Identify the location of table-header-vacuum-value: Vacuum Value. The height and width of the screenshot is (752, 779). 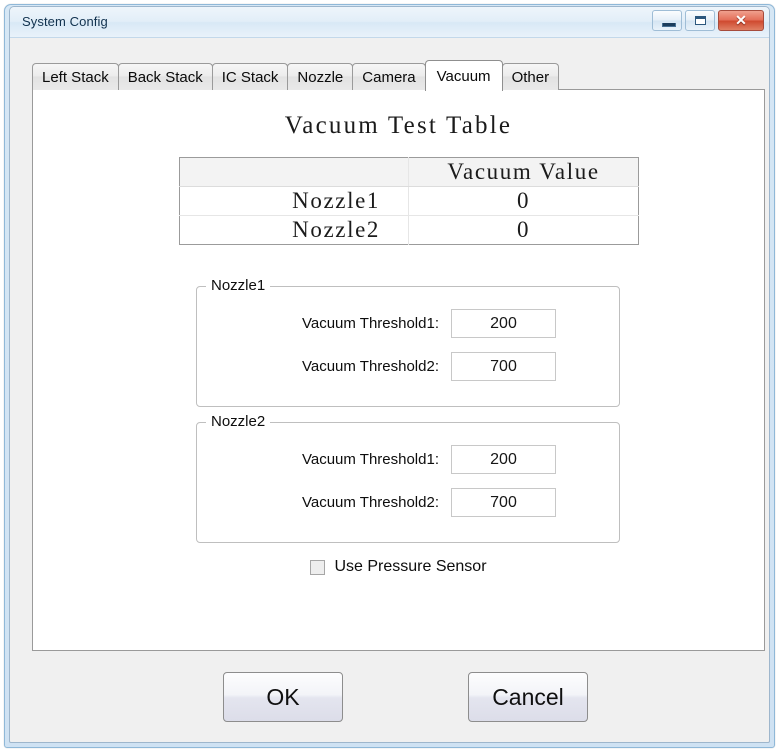
(523, 172).